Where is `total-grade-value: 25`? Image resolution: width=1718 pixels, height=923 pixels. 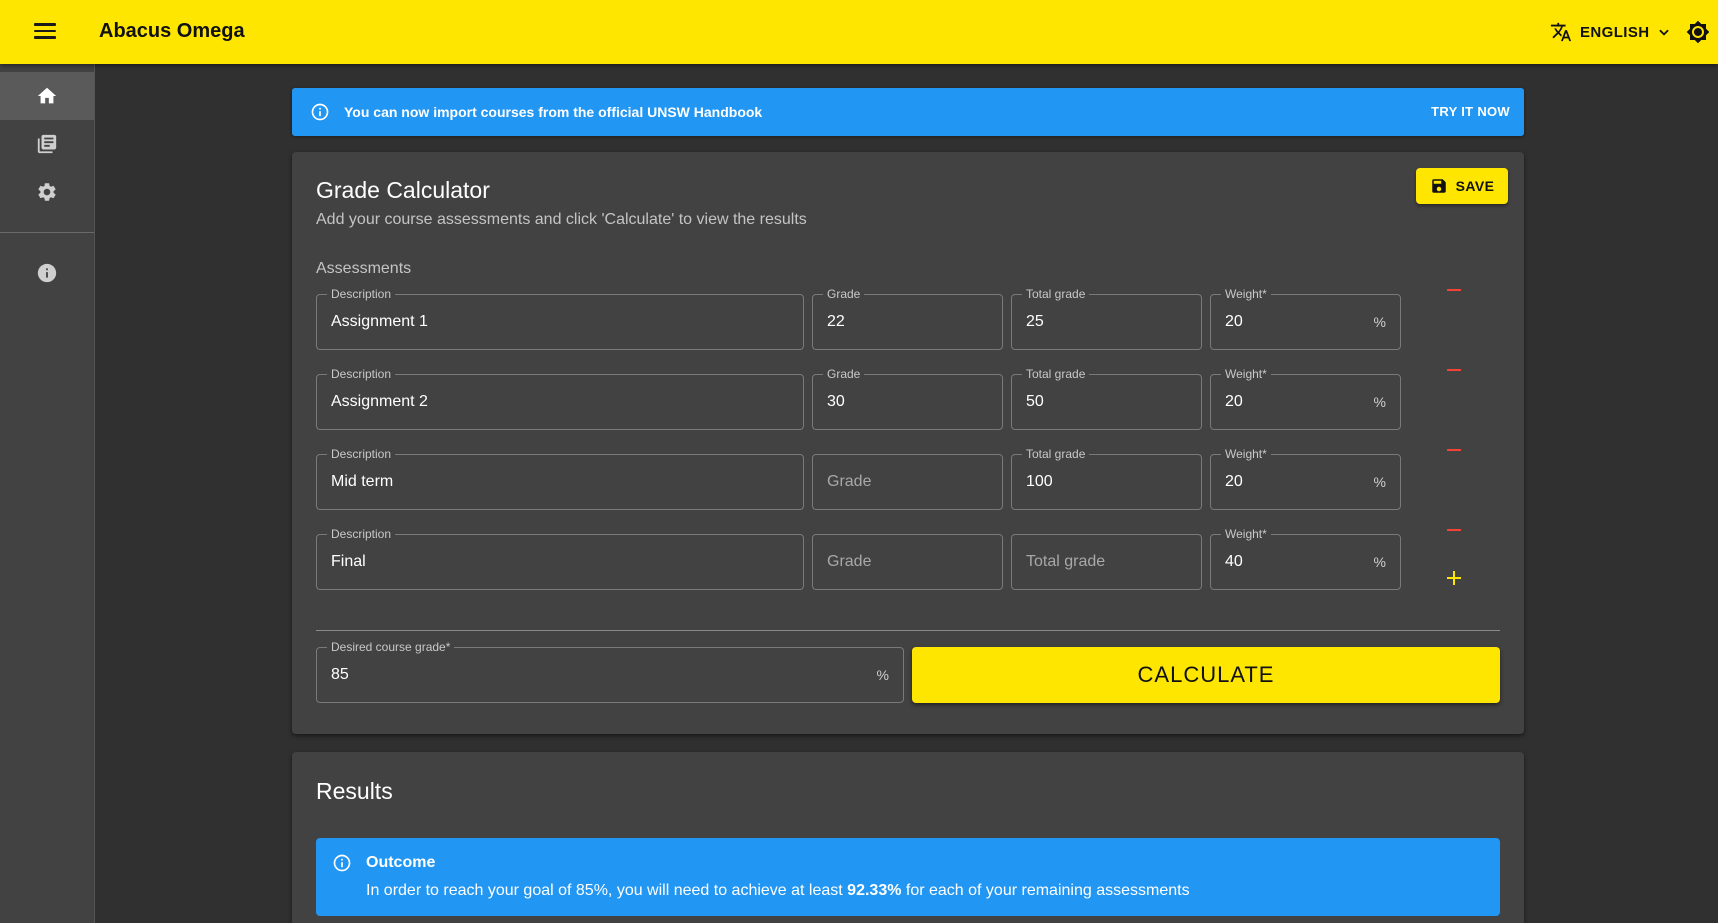
total-grade-value: 25 is located at coordinates (1035, 321).